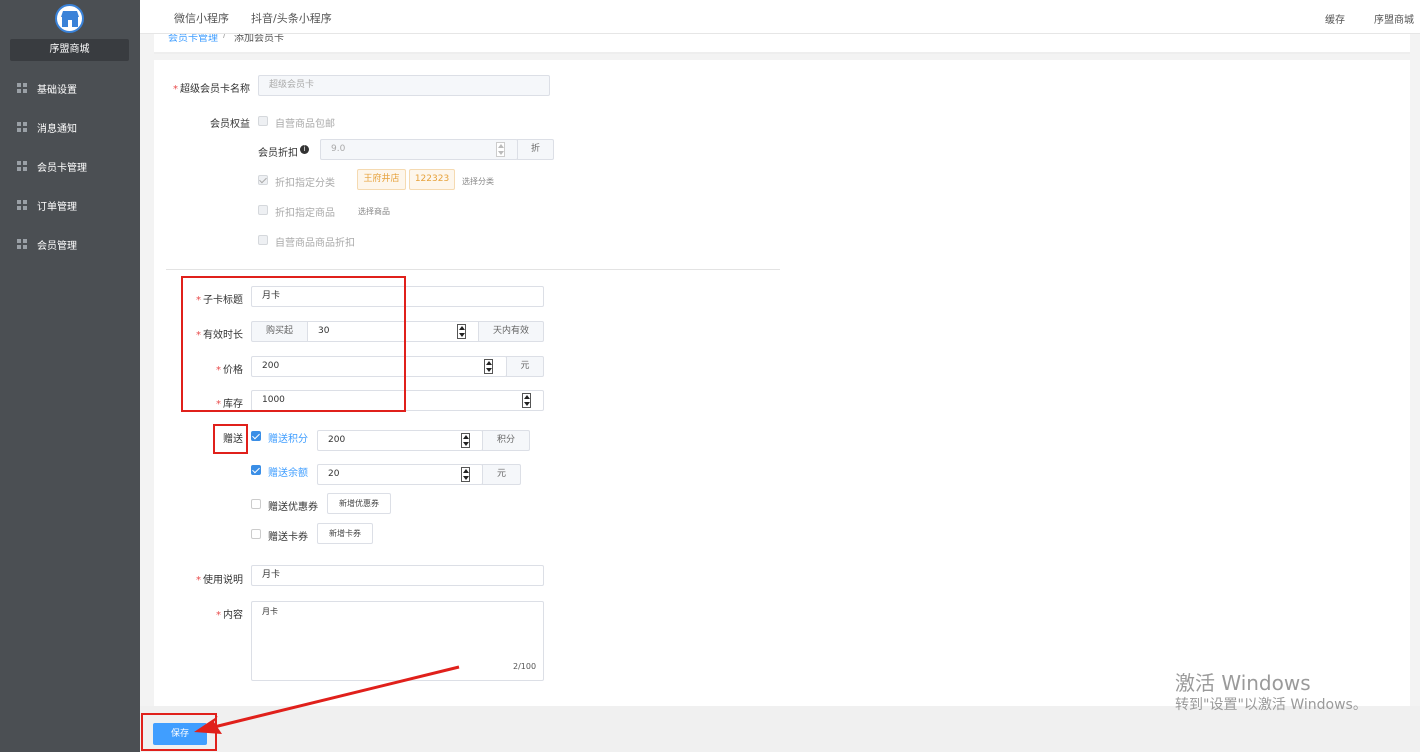 This screenshot has width=1420, height=752. What do you see at coordinates (288, 473) in the screenshot?
I see `gift-balance-label: 赠送余额` at bounding box center [288, 473].